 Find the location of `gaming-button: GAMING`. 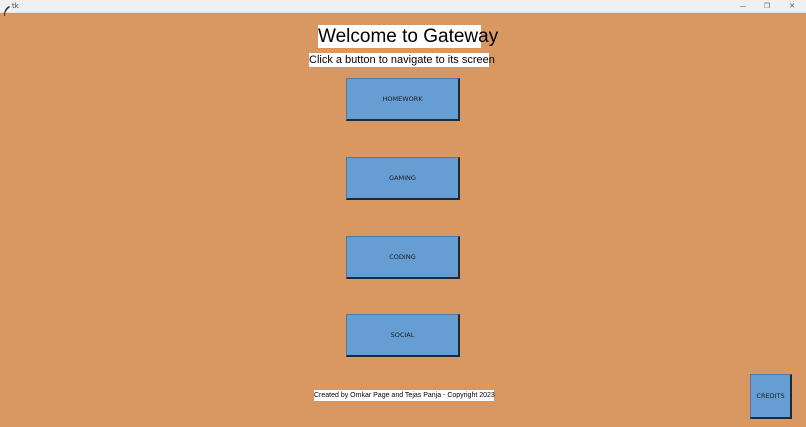

gaming-button: GAMING is located at coordinates (403, 178).